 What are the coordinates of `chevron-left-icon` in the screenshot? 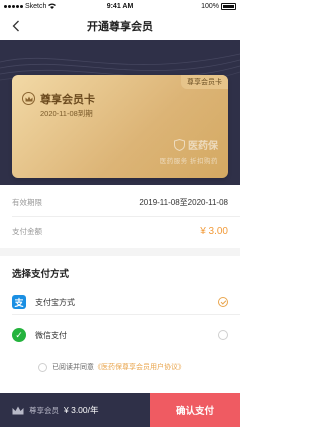 It's located at (15, 26).